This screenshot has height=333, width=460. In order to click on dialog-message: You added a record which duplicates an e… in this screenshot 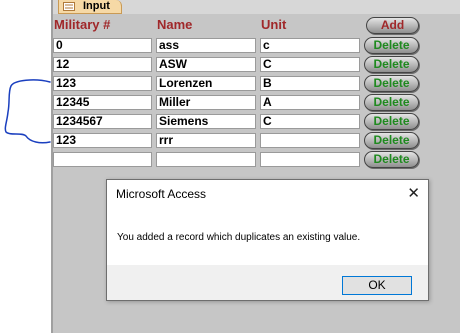, I will do `click(239, 237)`.